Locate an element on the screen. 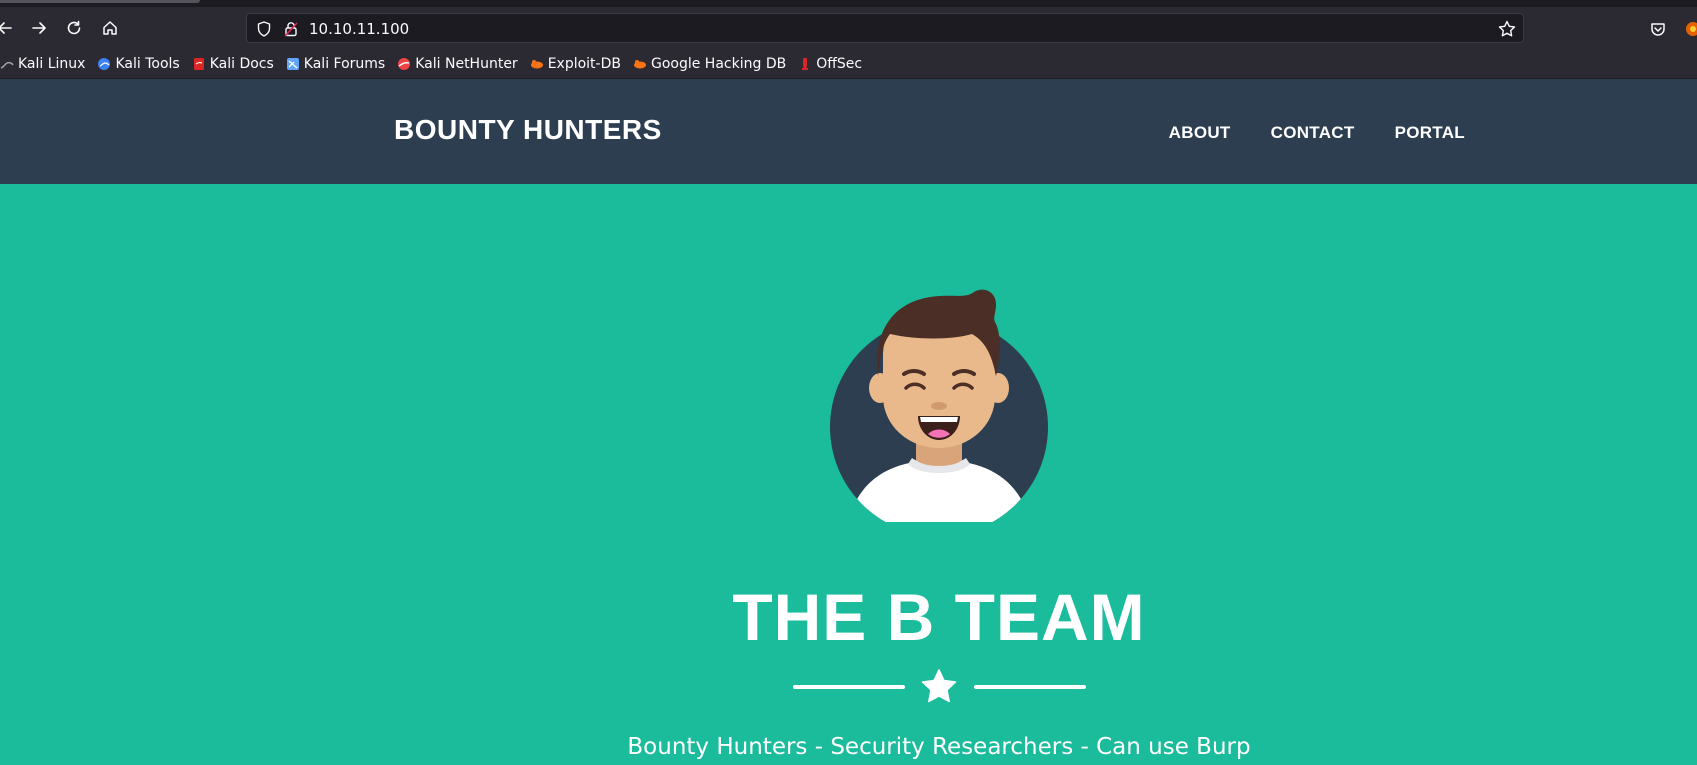 This screenshot has width=1697, height=765. site-header: BOUNTY HUNTERS ABOUT CONTACT PORTAL is located at coordinates (848, 131).